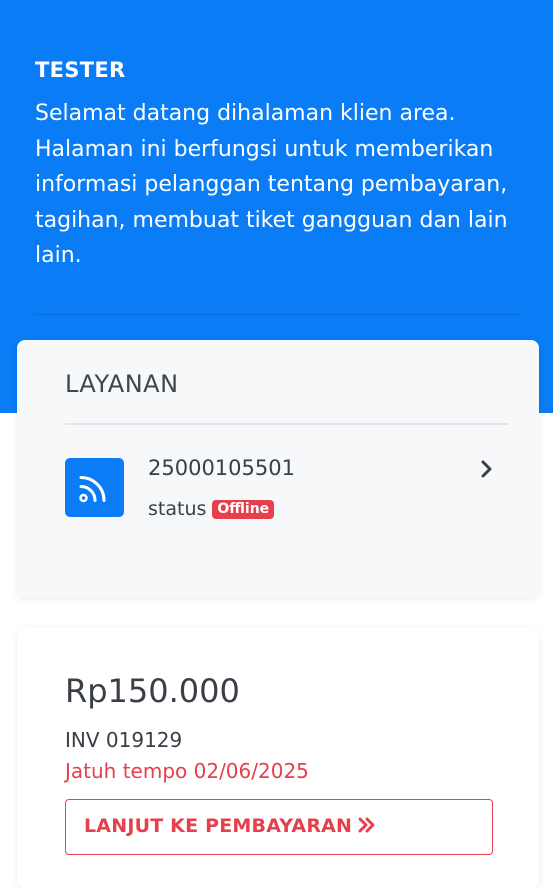 The width and height of the screenshot is (553, 888). What do you see at coordinates (124, 740) in the screenshot?
I see `invoice-number: INV 019129` at bounding box center [124, 740].